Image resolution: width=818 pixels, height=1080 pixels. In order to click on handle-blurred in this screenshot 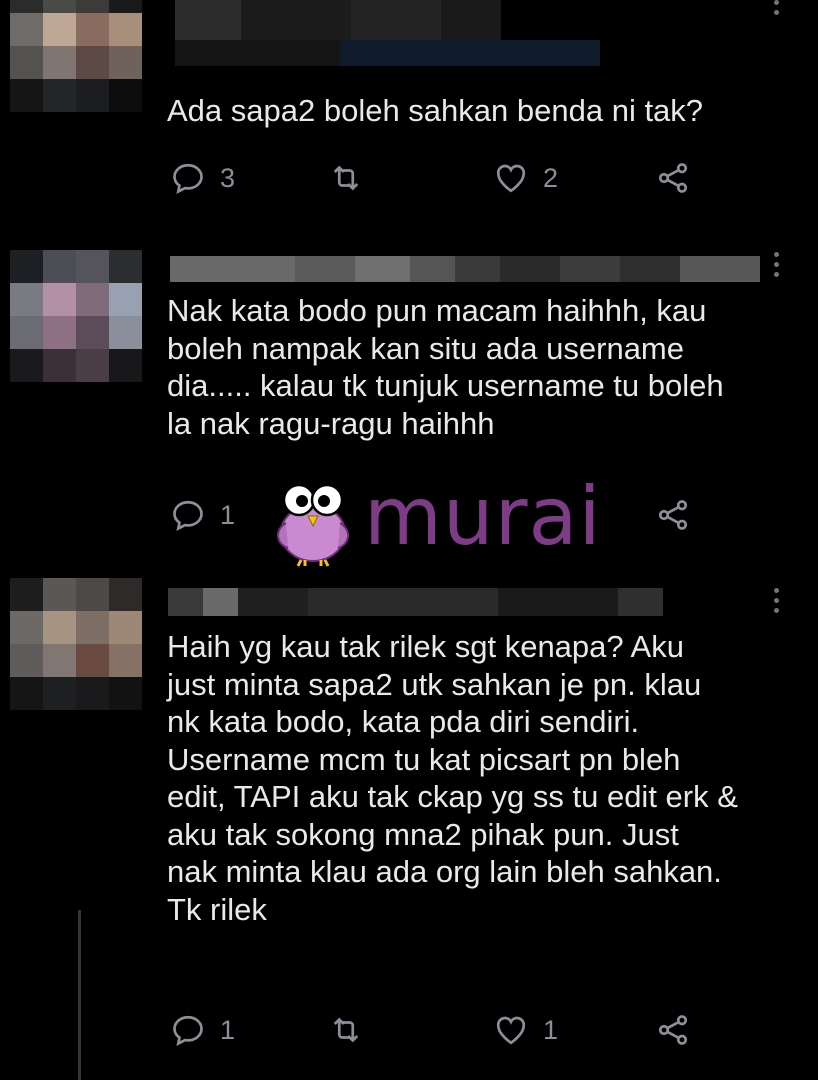, I will do `click(387, 53)`.